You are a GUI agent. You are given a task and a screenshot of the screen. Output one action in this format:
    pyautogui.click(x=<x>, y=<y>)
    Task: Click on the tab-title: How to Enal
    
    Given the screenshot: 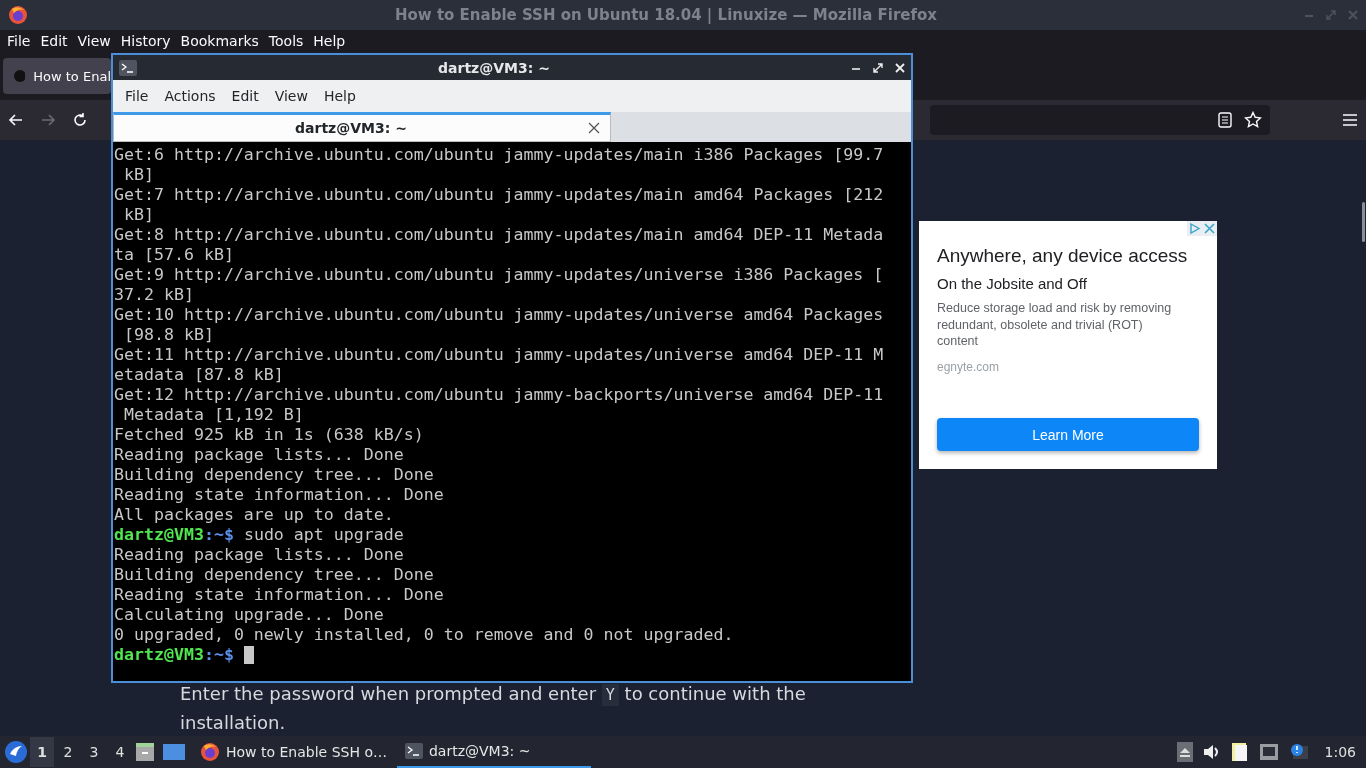 What is the action you would take?
    pyautogui.click(x=72, y=76)
    